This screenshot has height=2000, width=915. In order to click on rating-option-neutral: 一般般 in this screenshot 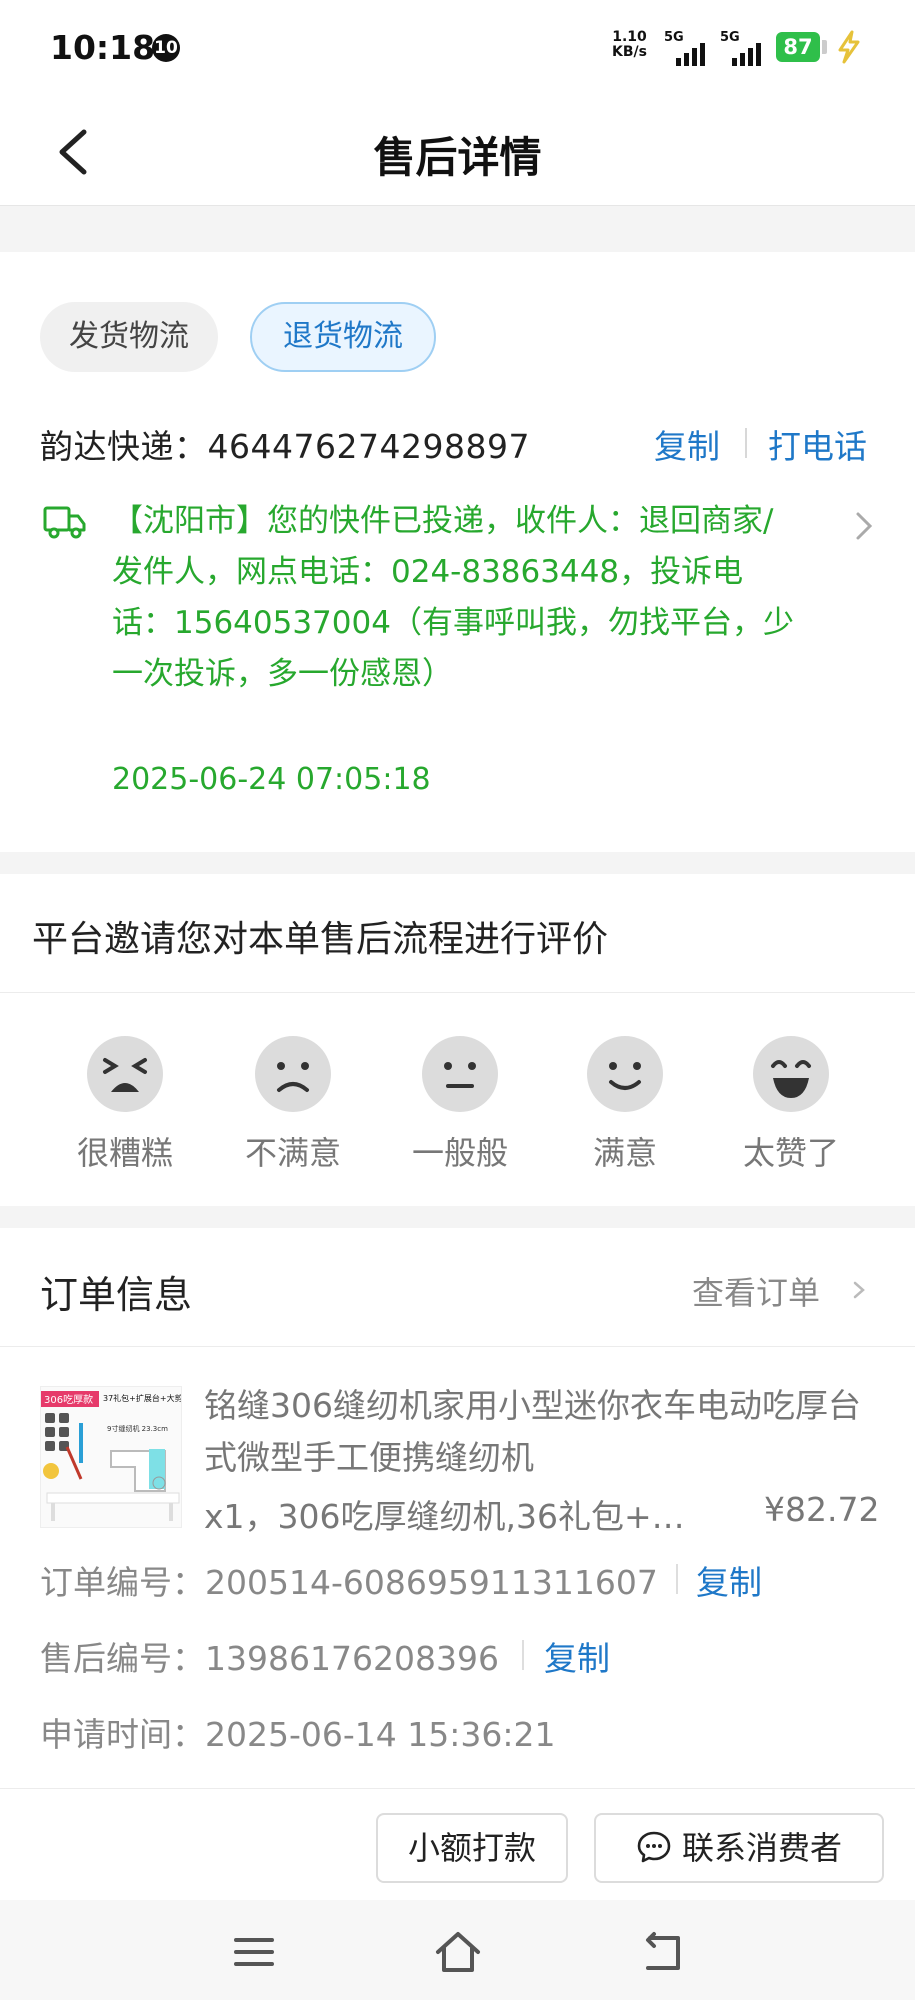, I will do `click(460, 1104)`.